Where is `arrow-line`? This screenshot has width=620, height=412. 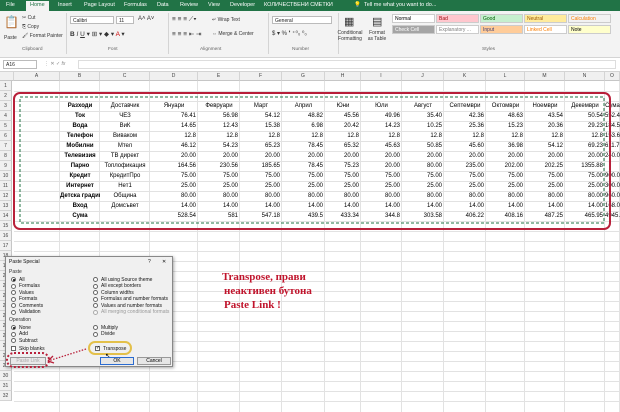 arrow-line is located at coordinates (67, 355).